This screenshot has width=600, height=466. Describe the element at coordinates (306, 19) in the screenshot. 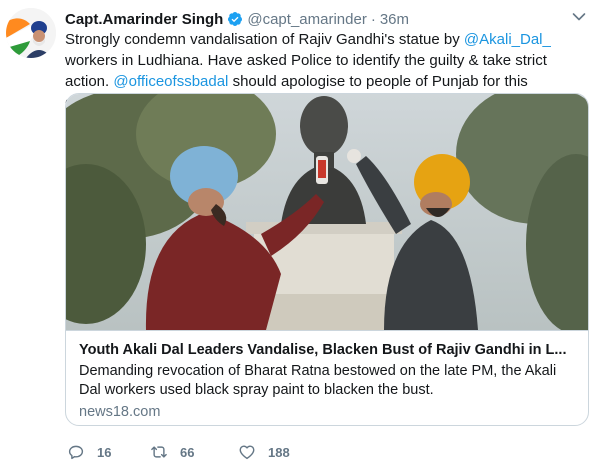

I see `author-handle: @capt_amarinder` at that location.